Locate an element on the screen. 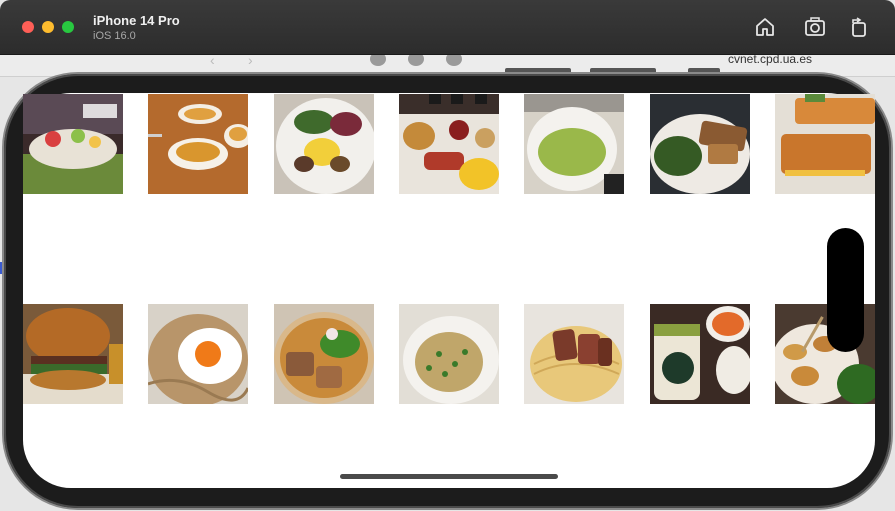 Image resolution: width=895 pixels, height=511 pixels. noodles-pork-image is located at coordinates (574, 354).